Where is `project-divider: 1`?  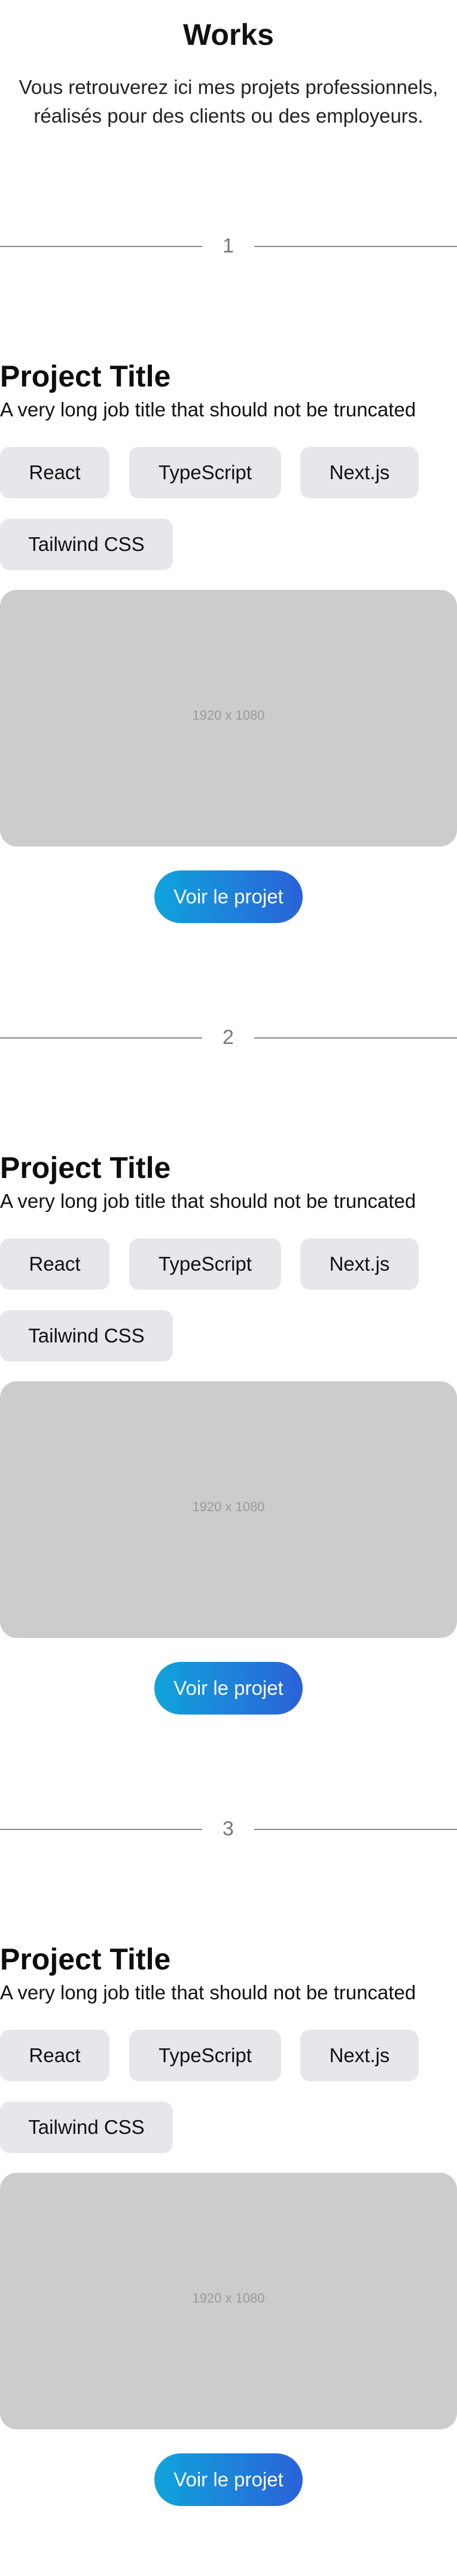 project-divider: 1 is located at coordinates (228, 236).